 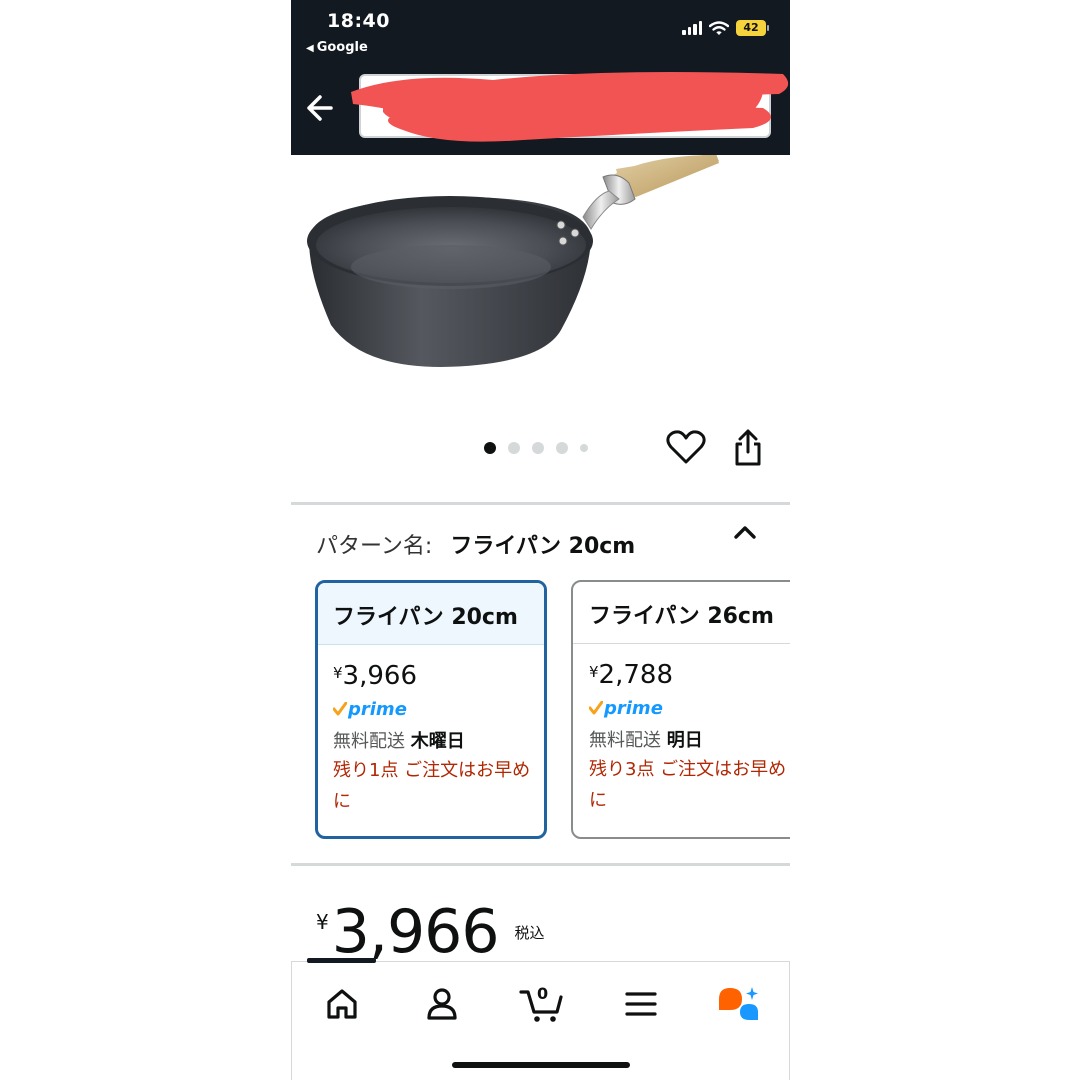 What do you see at coordinates (375, 676) in the screenshot?
I see `option-price: ¥3,966` at bounding box center [375, 676].